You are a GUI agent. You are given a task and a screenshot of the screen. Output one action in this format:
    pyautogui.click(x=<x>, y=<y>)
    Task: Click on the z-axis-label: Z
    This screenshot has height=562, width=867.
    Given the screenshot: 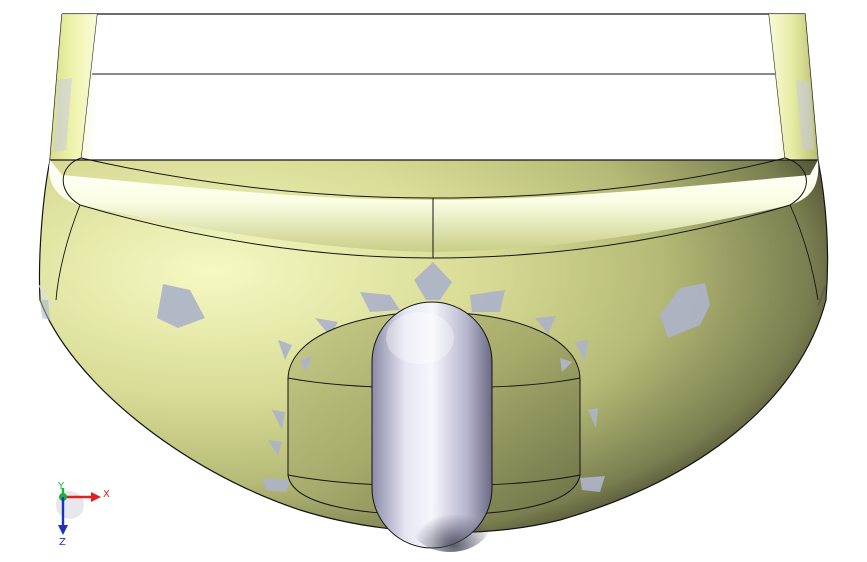 What is the action you would take?
    pyautogui.click(x=62, y=542)
    